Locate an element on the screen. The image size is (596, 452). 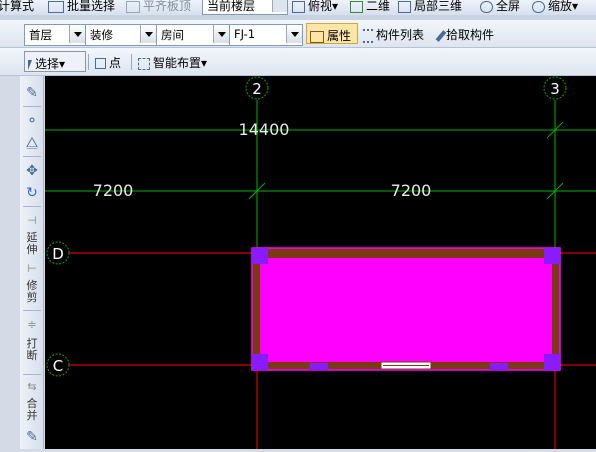
select-button: 选择▾ is located at coordinates (55, 61).